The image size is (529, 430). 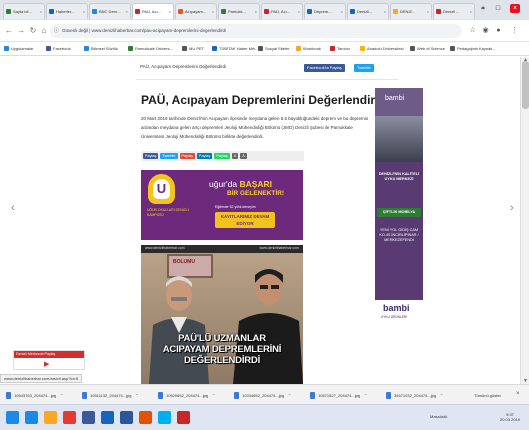 I want to click on browser-tab: Denizli... ×, so click(x=368, y=11).